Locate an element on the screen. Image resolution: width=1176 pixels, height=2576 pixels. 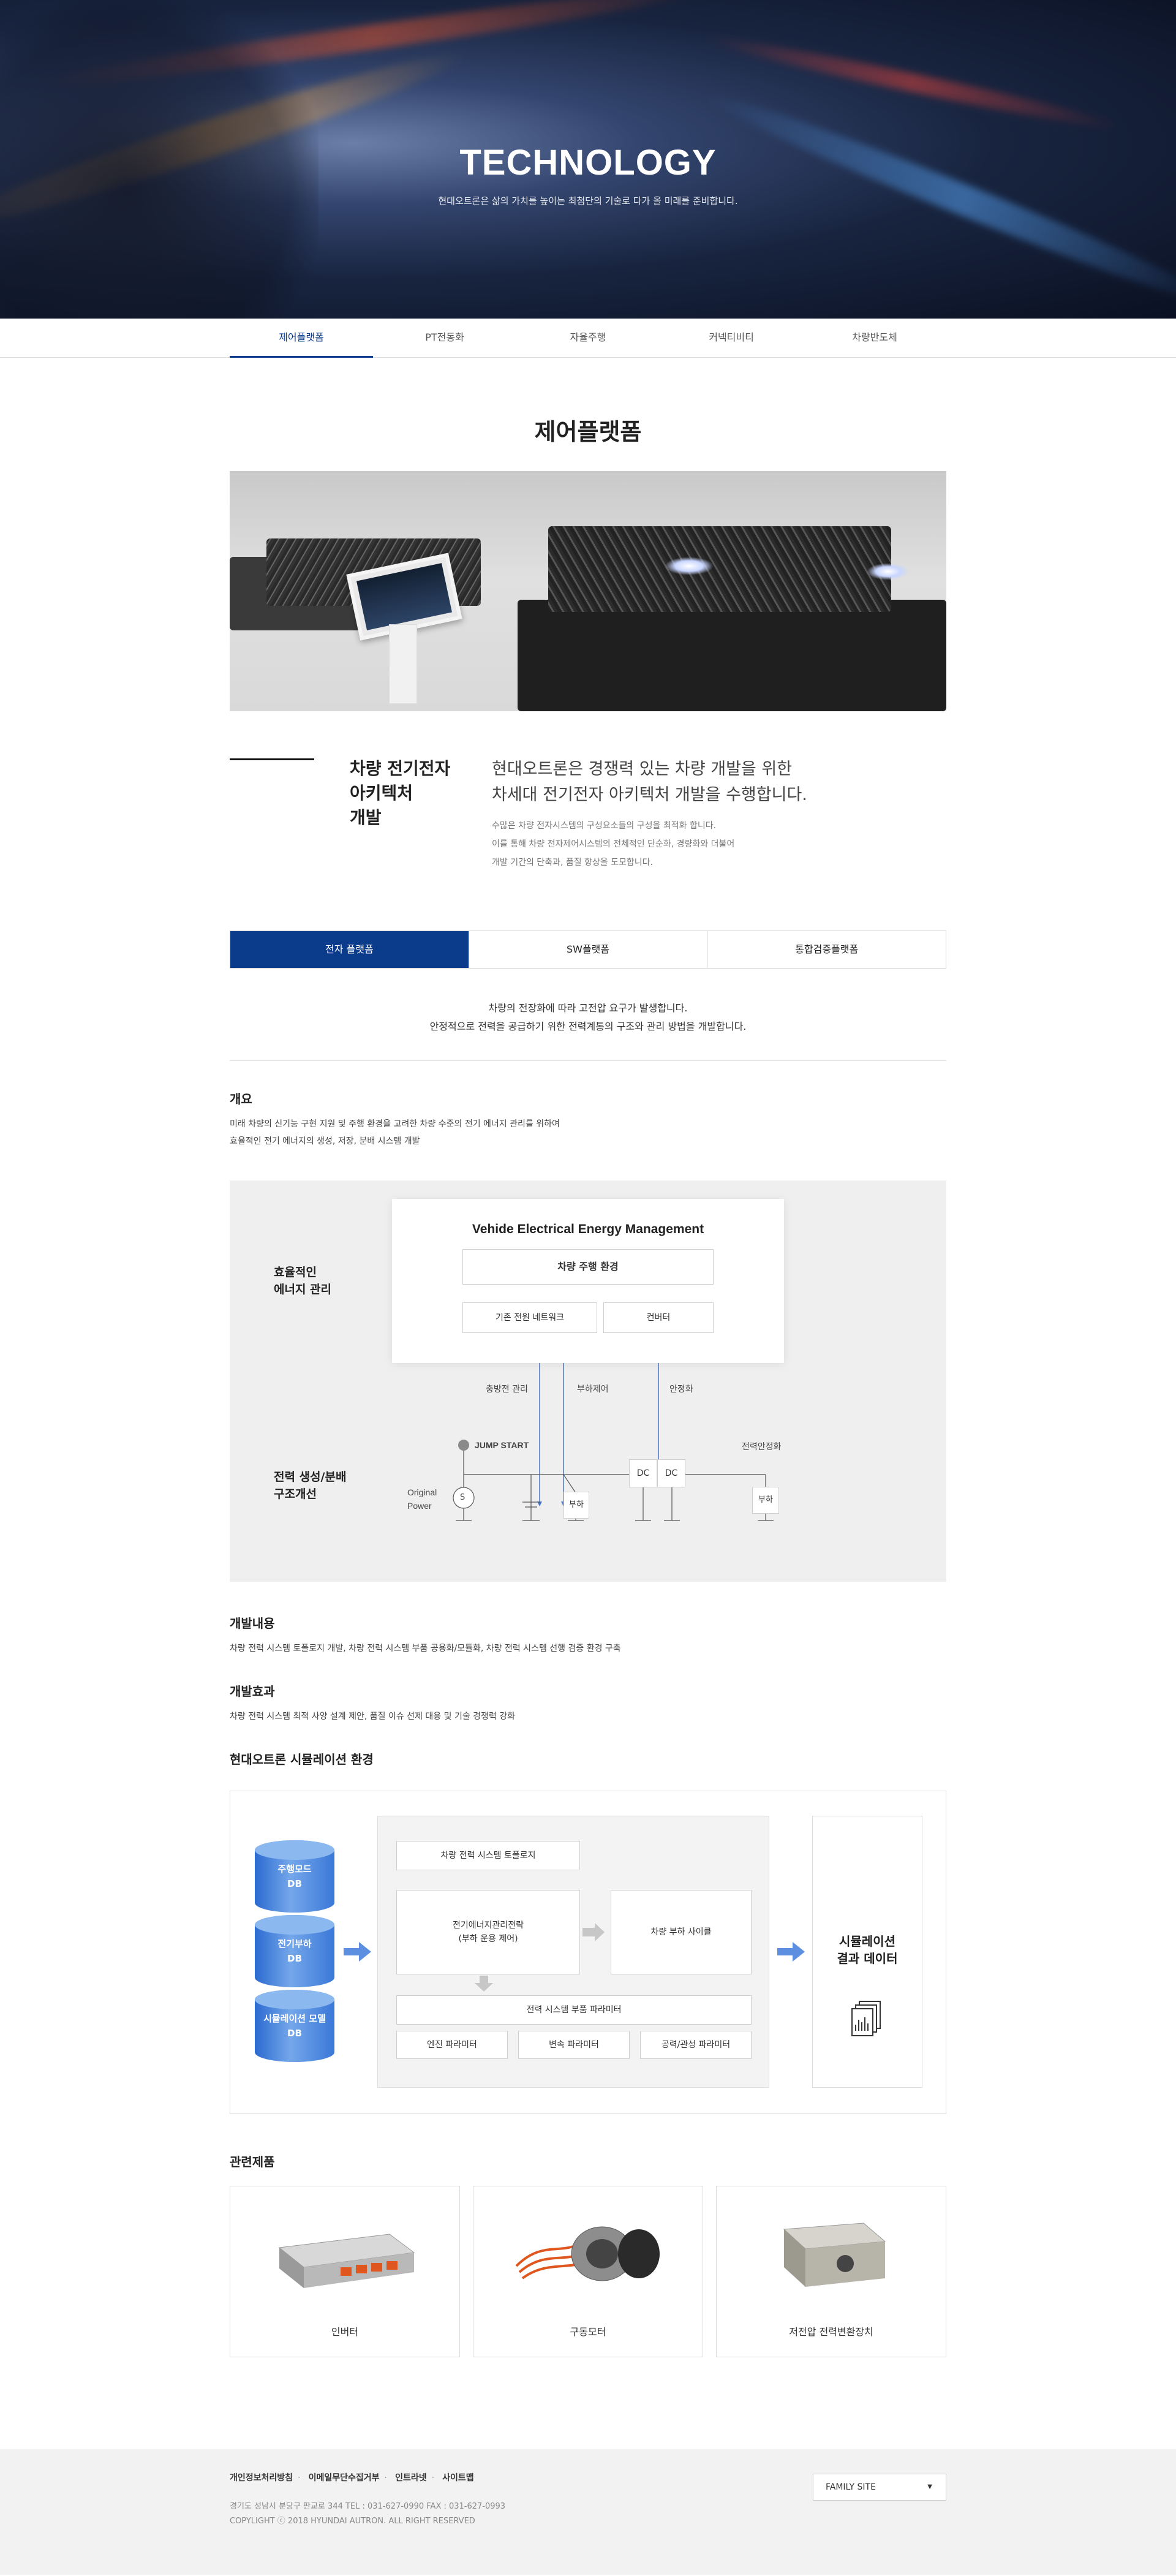
label-power-generation: 전력 생성/분배 구조개선 is located at coordinates (311, 1485).